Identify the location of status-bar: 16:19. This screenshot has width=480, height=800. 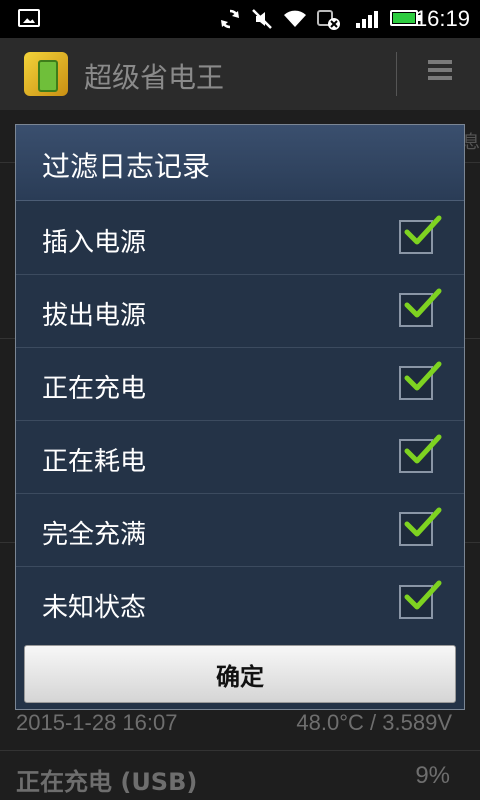
(240, 19).